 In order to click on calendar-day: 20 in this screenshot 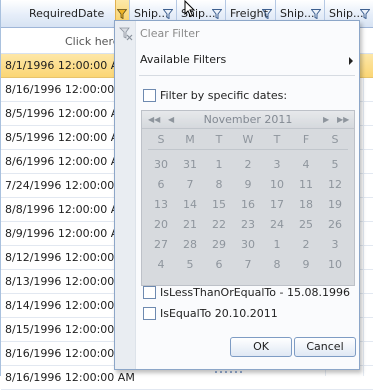, I will do `click(161, 225)`.